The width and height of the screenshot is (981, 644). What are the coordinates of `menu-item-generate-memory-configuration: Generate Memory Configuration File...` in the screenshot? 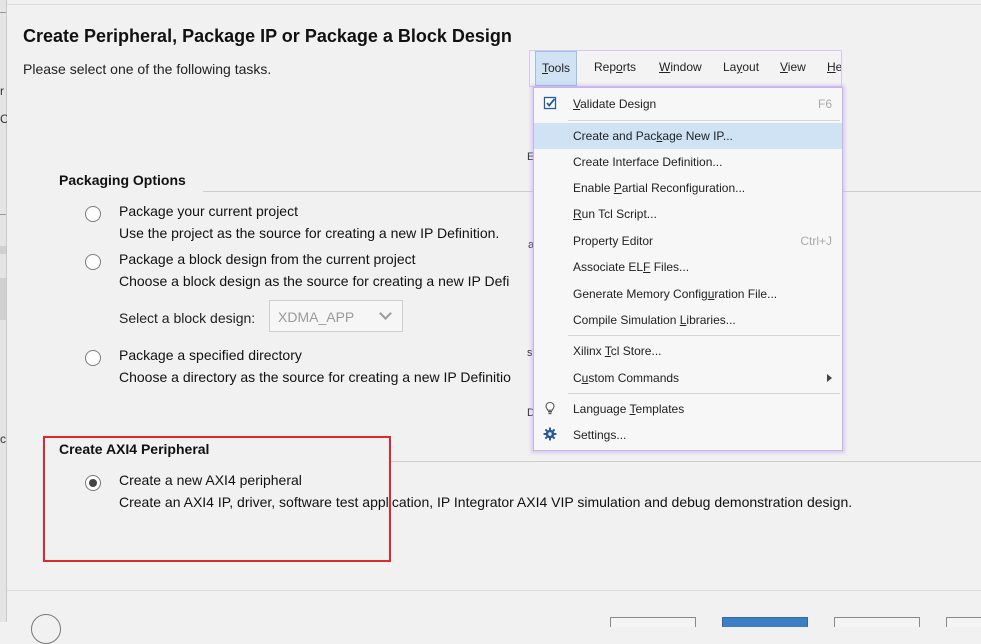 It's located at (688, 294).